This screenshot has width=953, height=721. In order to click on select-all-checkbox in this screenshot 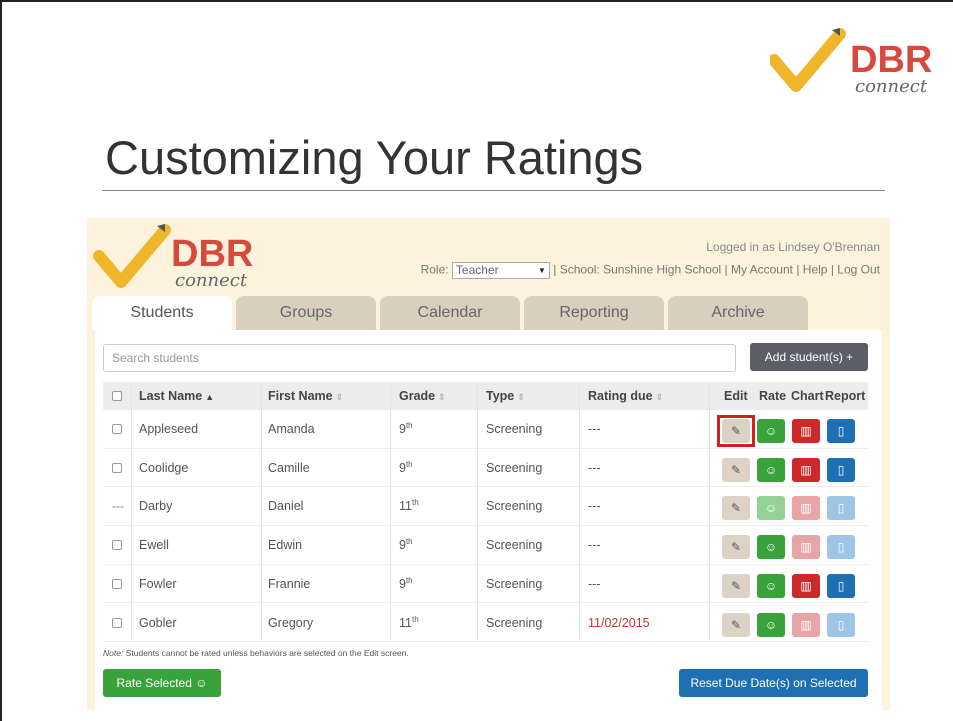, I will do `click(117, 396)`.